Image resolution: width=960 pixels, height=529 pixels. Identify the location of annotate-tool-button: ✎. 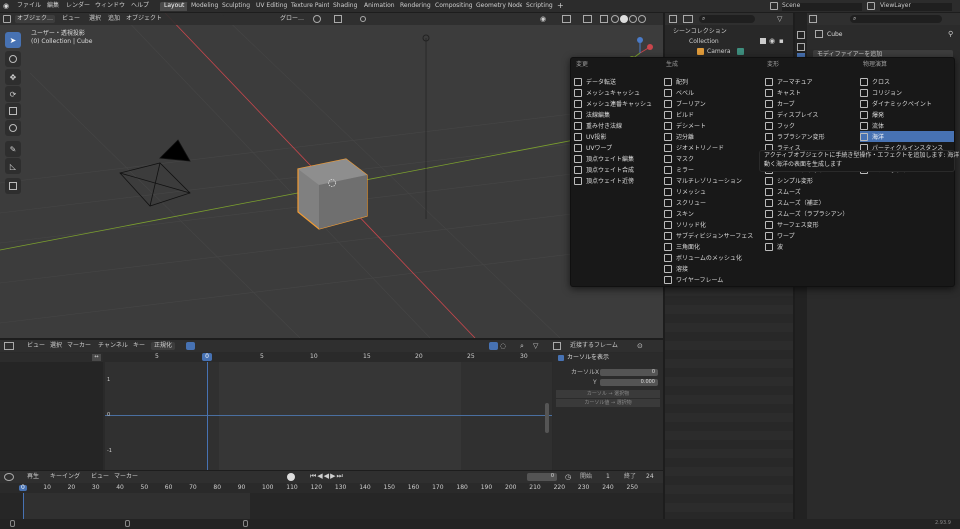
(13, 149).